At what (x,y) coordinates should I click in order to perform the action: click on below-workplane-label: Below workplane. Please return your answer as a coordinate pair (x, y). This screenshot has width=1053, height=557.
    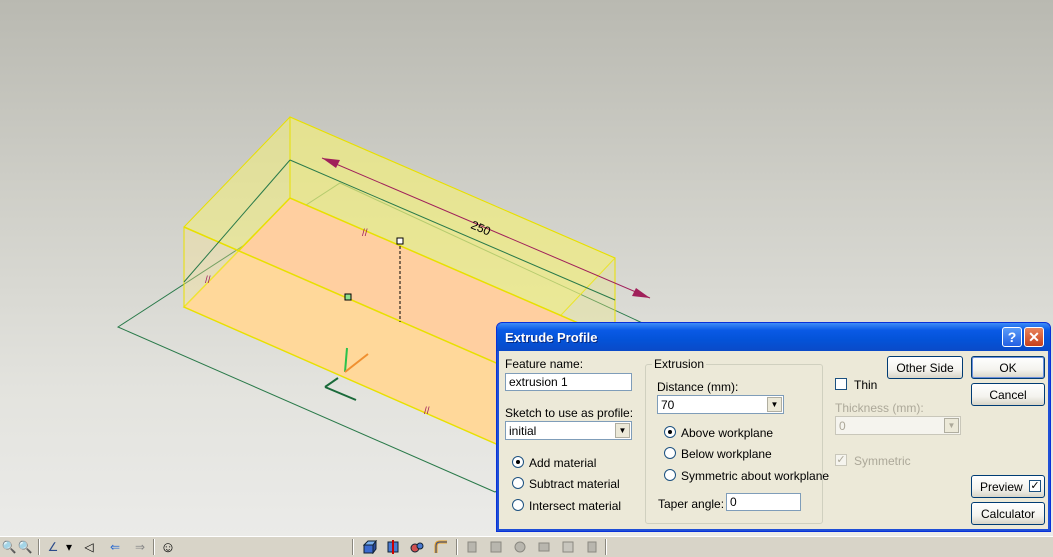
    Looking at the image, I should click on (726, 454).